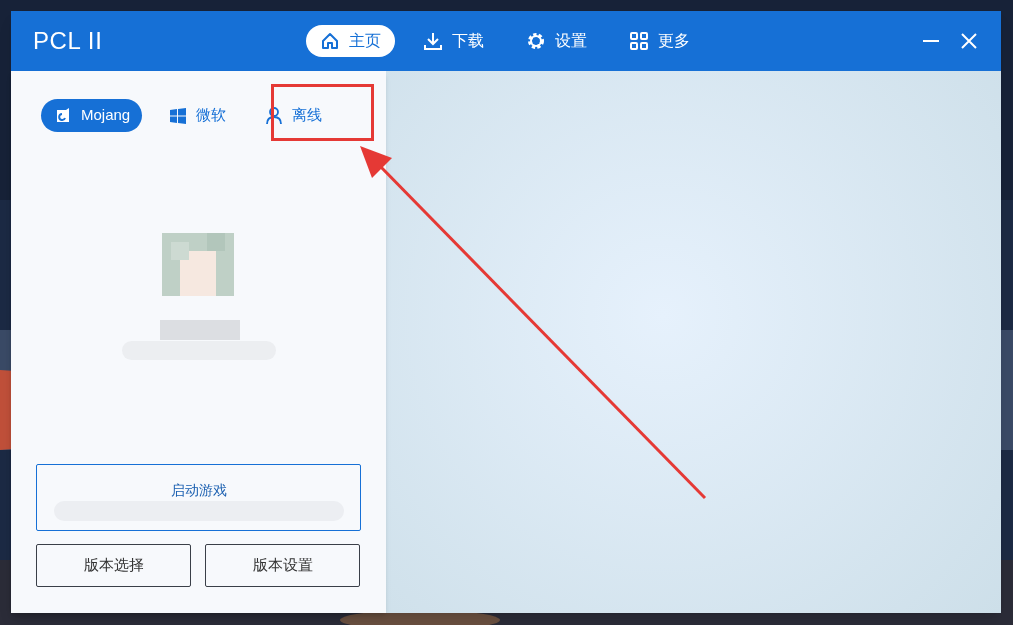  I want to click on avatar, so click(198, 264).